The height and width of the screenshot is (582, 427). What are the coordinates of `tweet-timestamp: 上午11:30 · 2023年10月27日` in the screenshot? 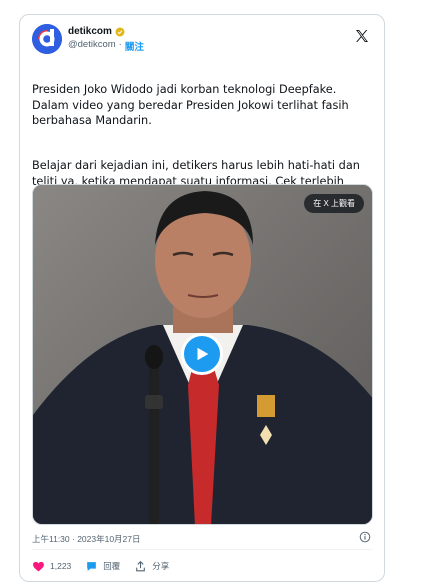 It's located at (86, 539).